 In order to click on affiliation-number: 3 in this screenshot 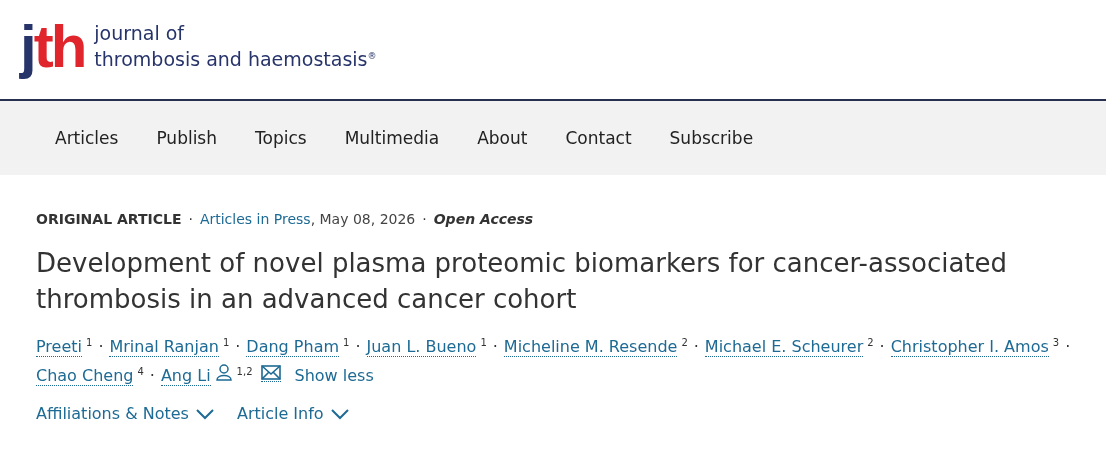, I will do `click(1056, 342)`.